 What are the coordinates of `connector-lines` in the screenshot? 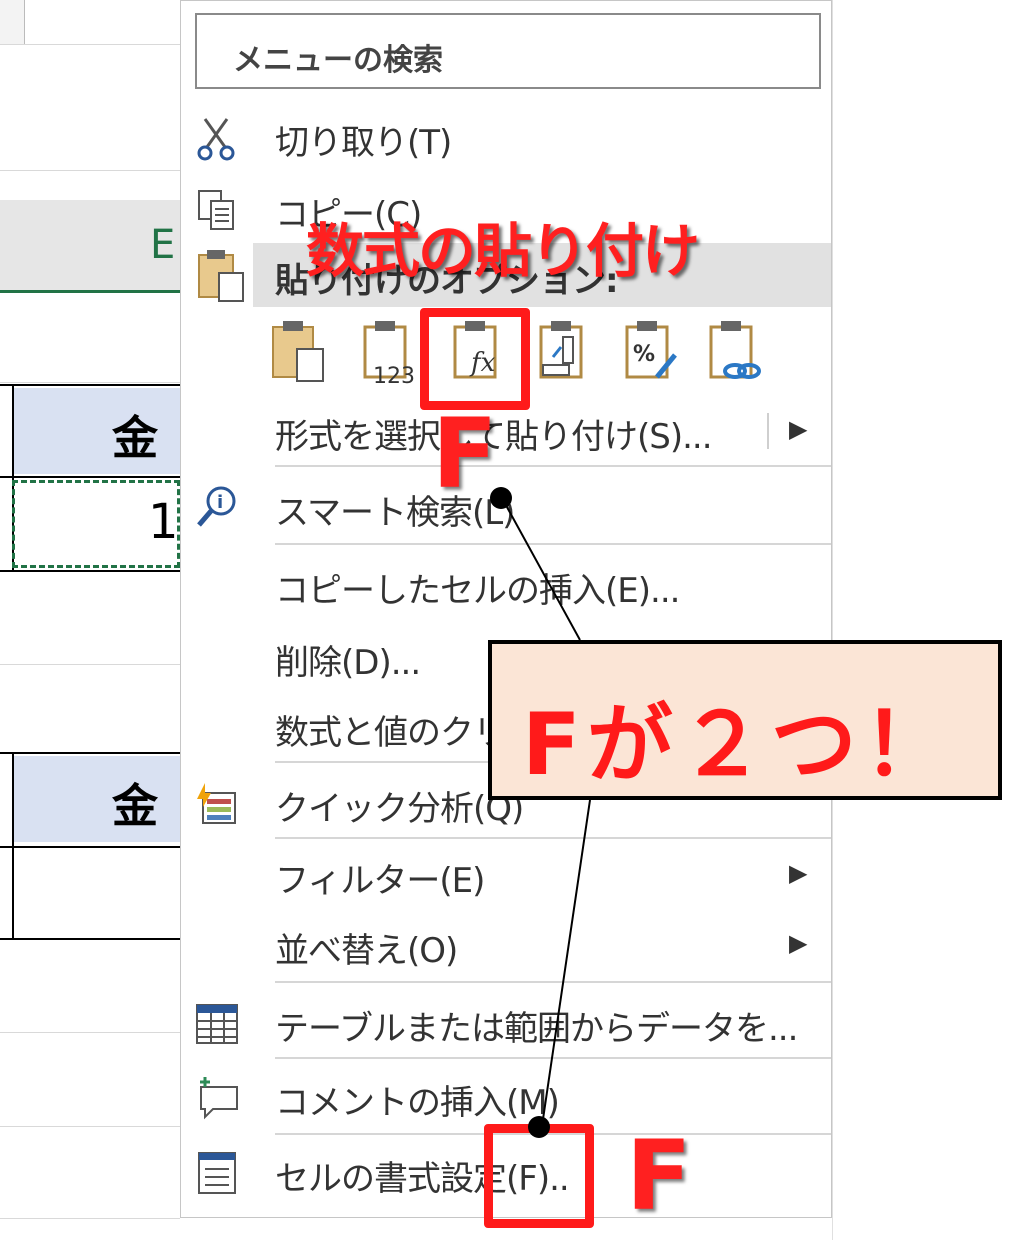 It's located at (546, 812).